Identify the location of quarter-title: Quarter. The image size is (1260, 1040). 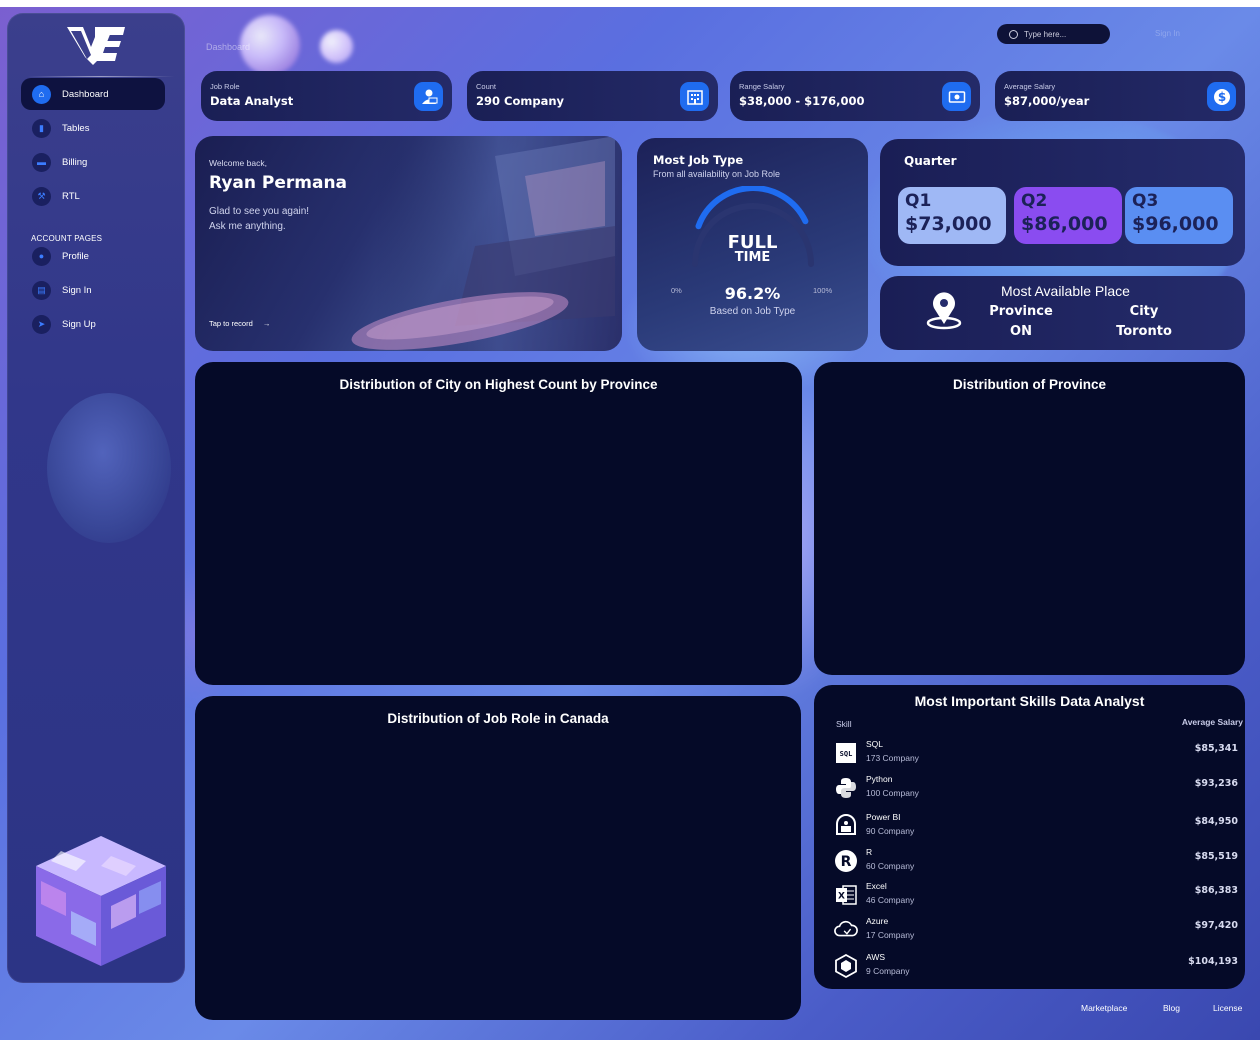
(930, 161).